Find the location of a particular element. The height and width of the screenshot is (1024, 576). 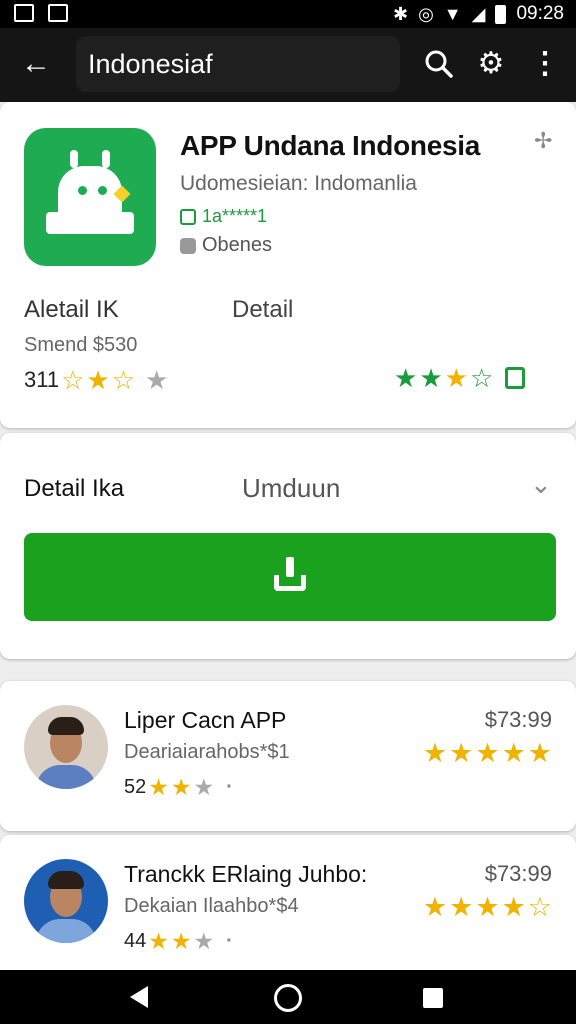

app-badge: 1a*****1 is located at coordinates (223, 216).